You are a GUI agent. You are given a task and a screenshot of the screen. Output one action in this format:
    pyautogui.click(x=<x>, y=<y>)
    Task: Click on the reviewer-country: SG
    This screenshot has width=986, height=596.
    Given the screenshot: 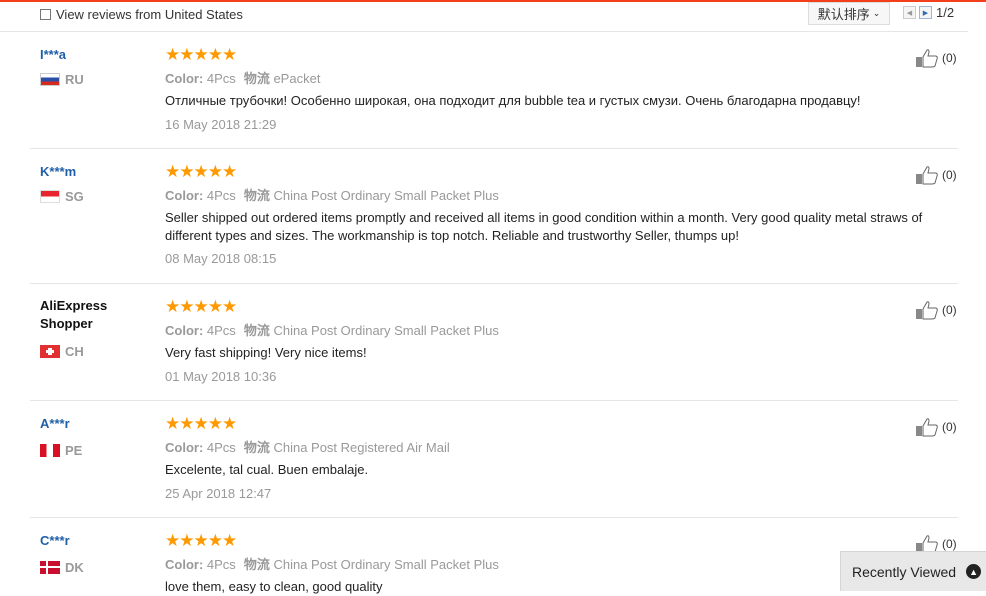 What is the action you would take?
    pyautogui.click(x=62, y=196)
    